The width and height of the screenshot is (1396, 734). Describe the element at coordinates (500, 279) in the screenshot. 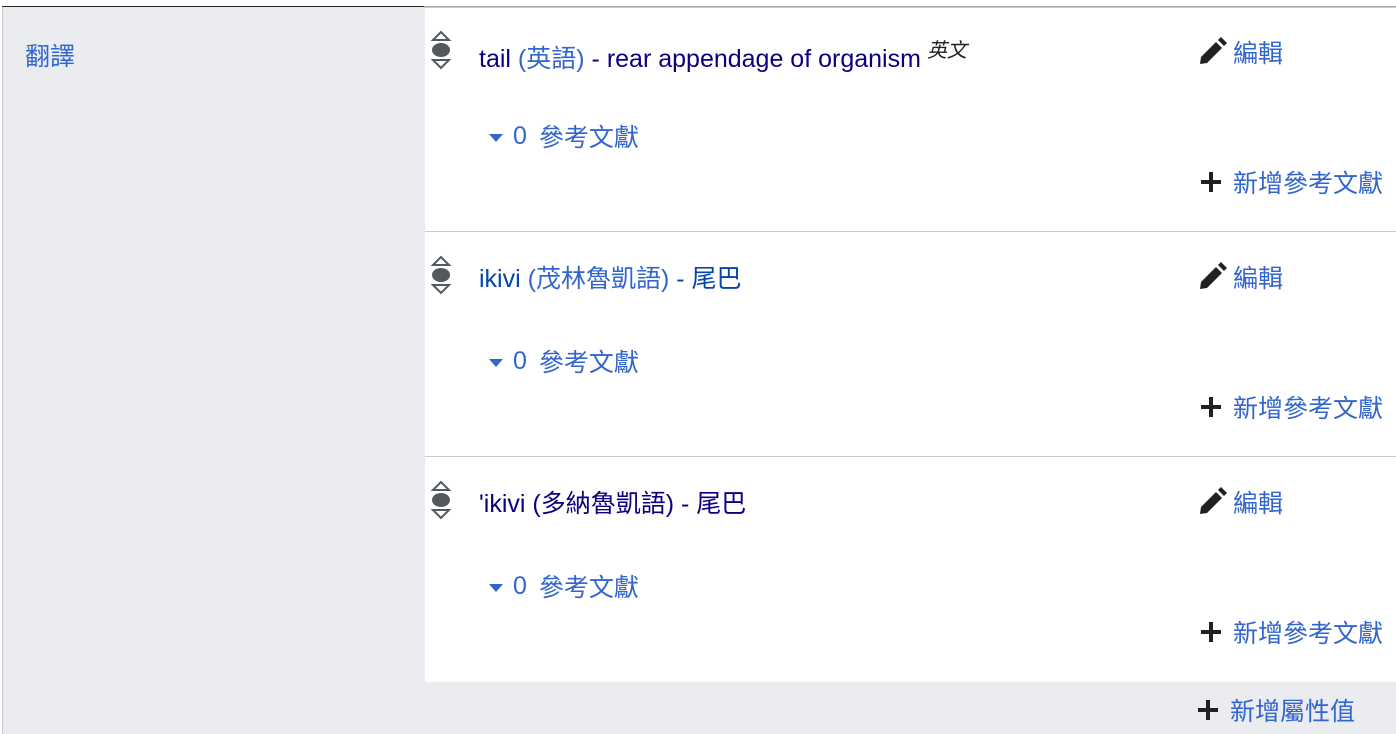

I see `lemma-link: ikivi` at that location.